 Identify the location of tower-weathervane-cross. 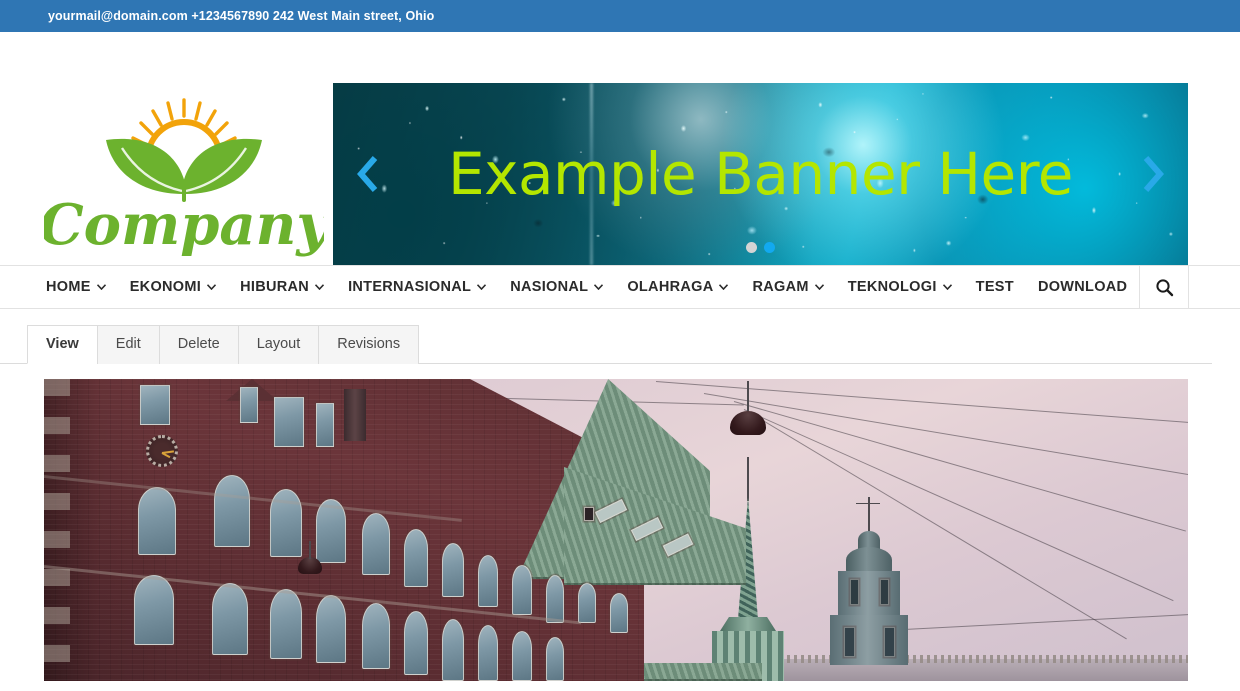
(868, 503).